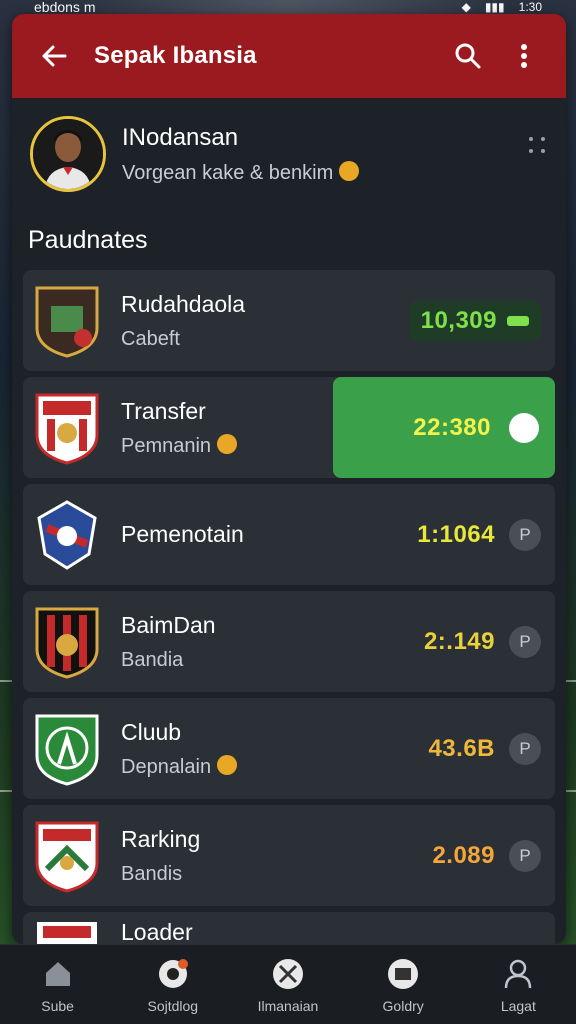 Image resolution: width=576 pixels, height=1024 pixels. What do you see at coordinates (459, 641) in the screenshot?
I see `item-value: 2:.149` at bounding box center [459, 641].